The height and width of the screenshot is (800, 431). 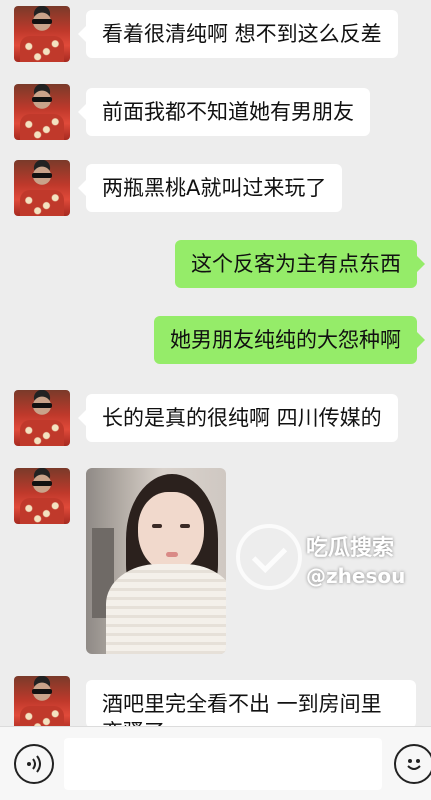 What do you see at coordinates (171, 532) in the screenshot?
I see `photo-face` at bounding box center [171, 532].